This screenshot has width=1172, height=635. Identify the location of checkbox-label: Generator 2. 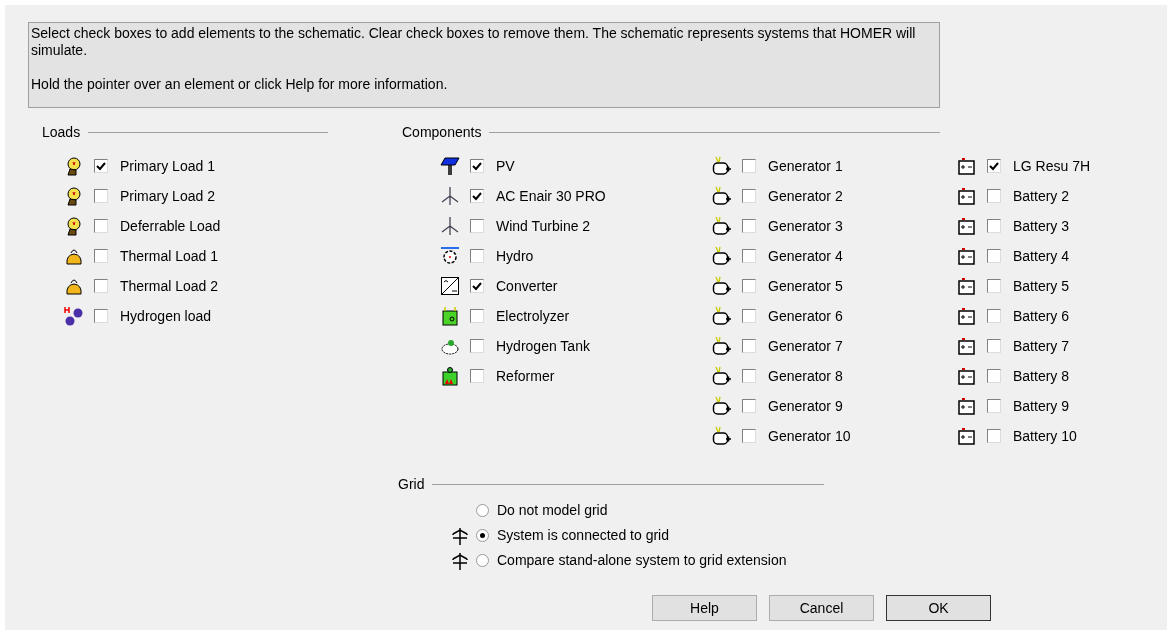
(805, 196).